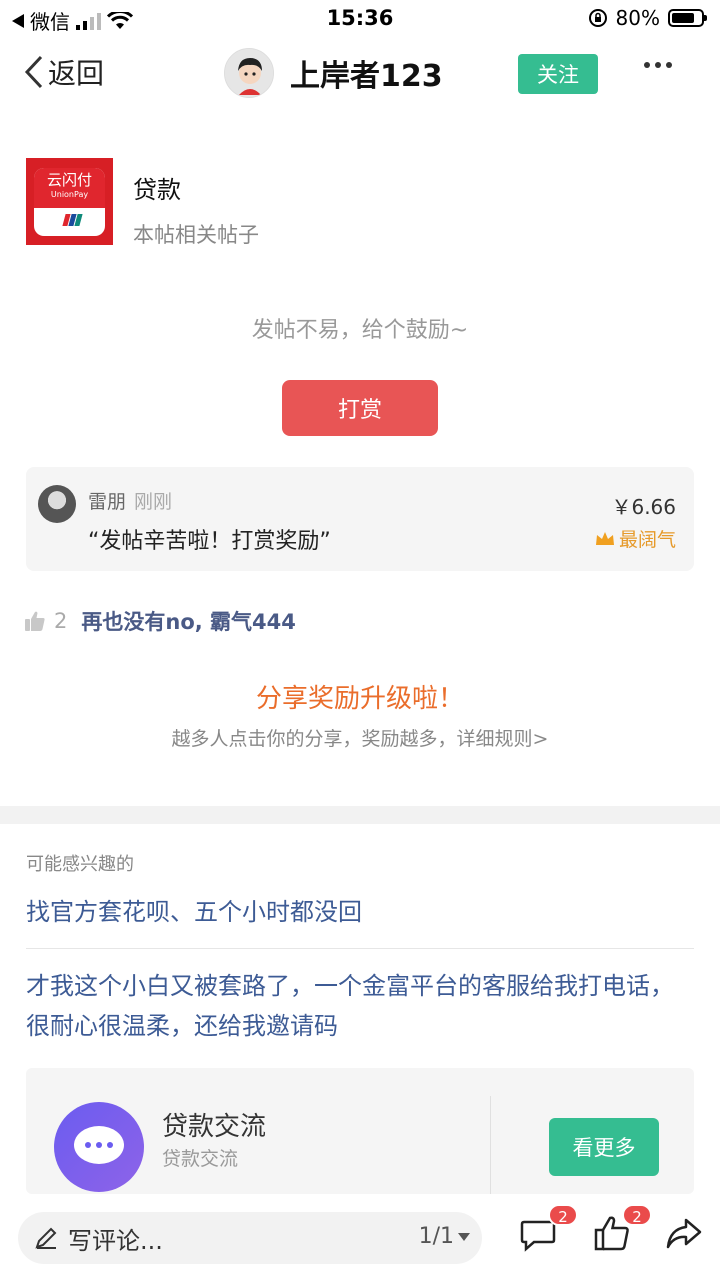 Image resolution: width=720 pixels, height=1280 pixels. I want to click on rewarder-name: 雷朋, so click(107, 502).